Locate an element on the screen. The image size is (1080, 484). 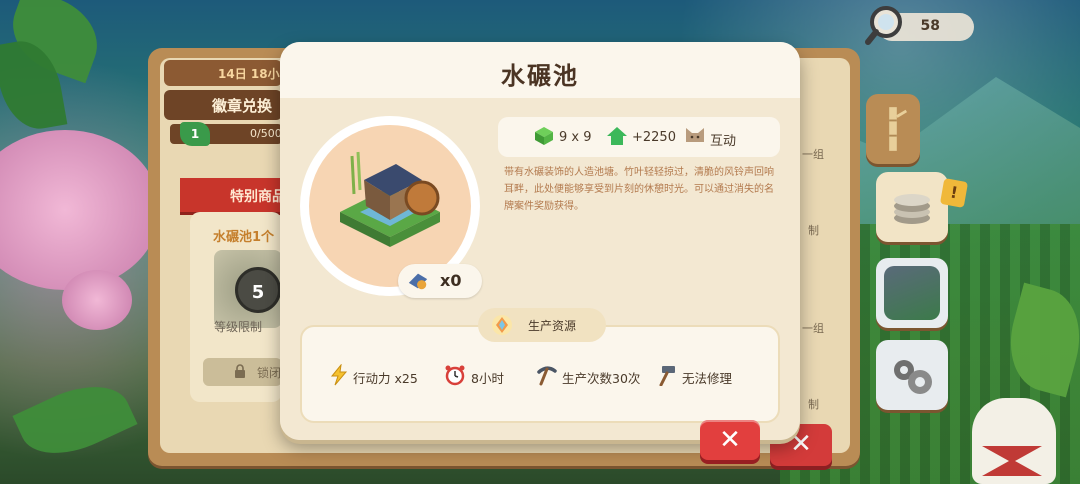
event-timer: 14日 18小时 is located at coordinates (223, 73).